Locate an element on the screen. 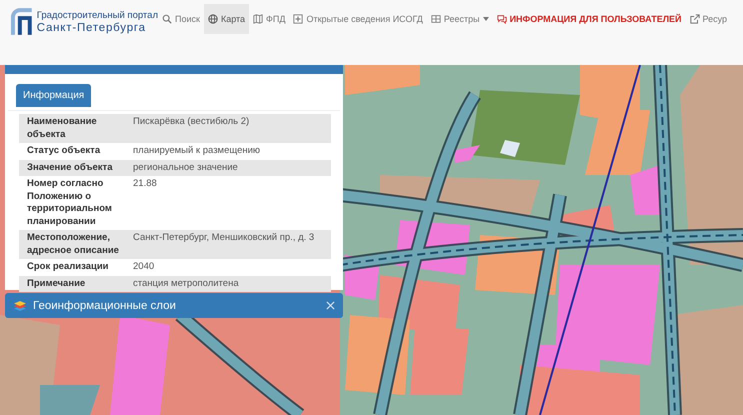 Image resolution: width=743 pixels, height=415 pixels. nav-link: Реестры is located at coordinates (459, 19).